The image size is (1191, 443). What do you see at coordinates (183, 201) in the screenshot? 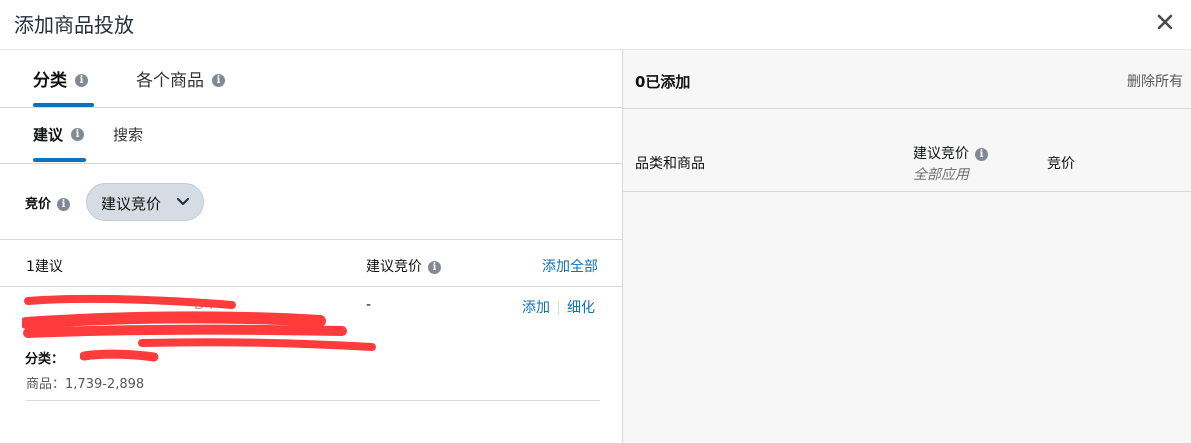
I see `chevron-down-icon` at bounding box center [183, 201].